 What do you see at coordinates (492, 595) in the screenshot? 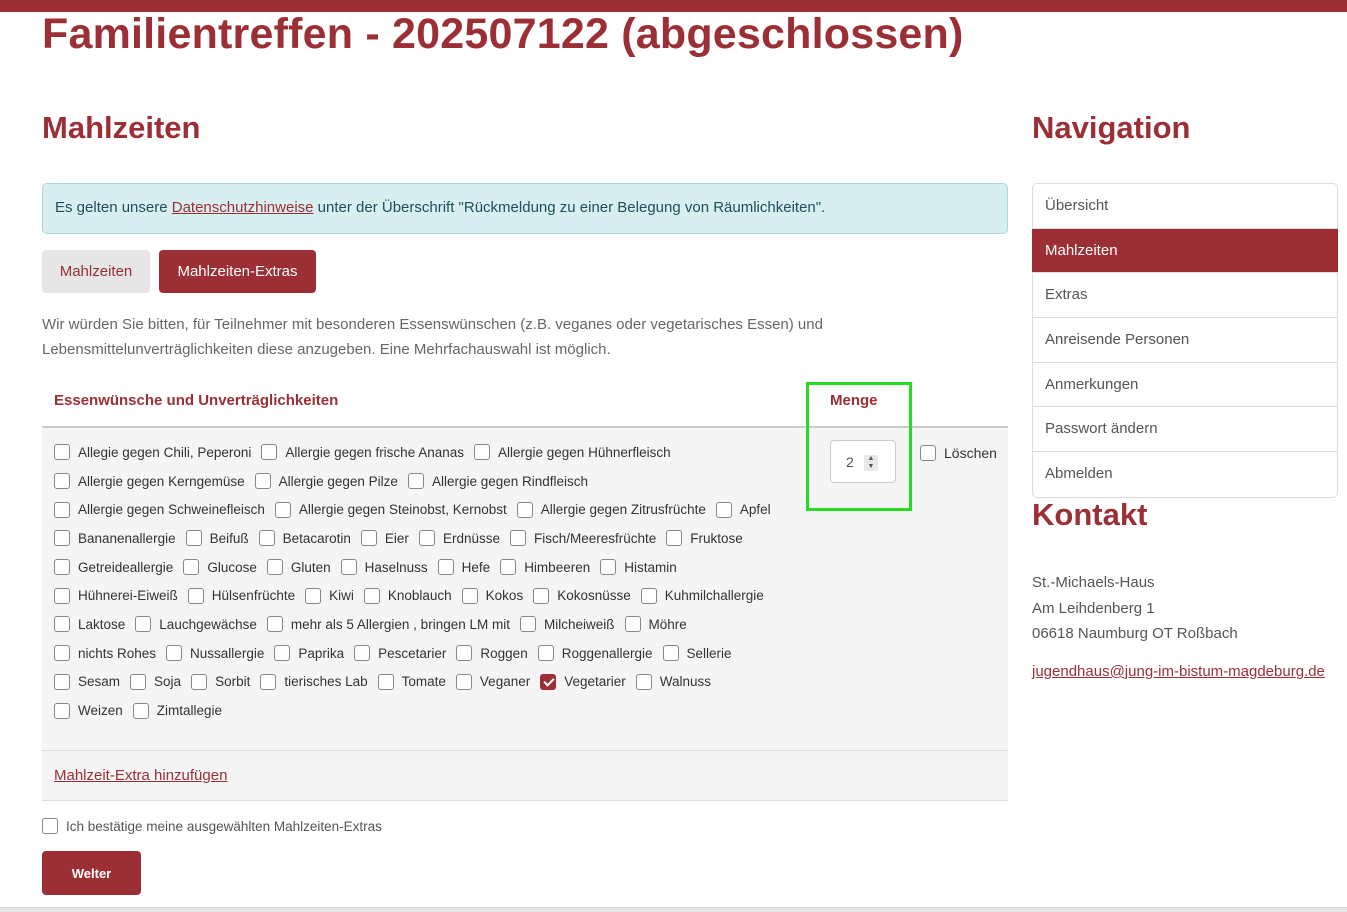
I see `option-checkbox-item: Kokos` at bounding box center [492, 595].